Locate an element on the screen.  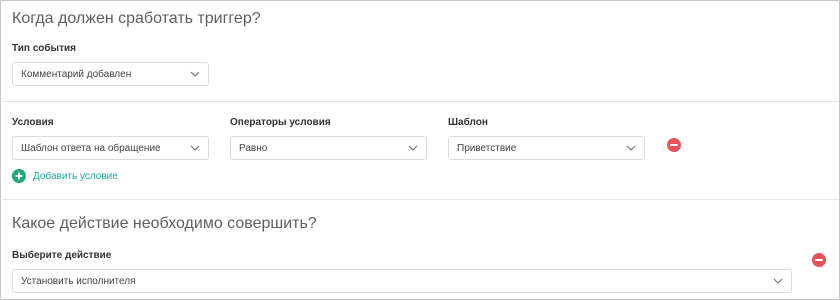
trigger-section-title: Когда должен сработать триггер? is located at coordinates (136, 18).